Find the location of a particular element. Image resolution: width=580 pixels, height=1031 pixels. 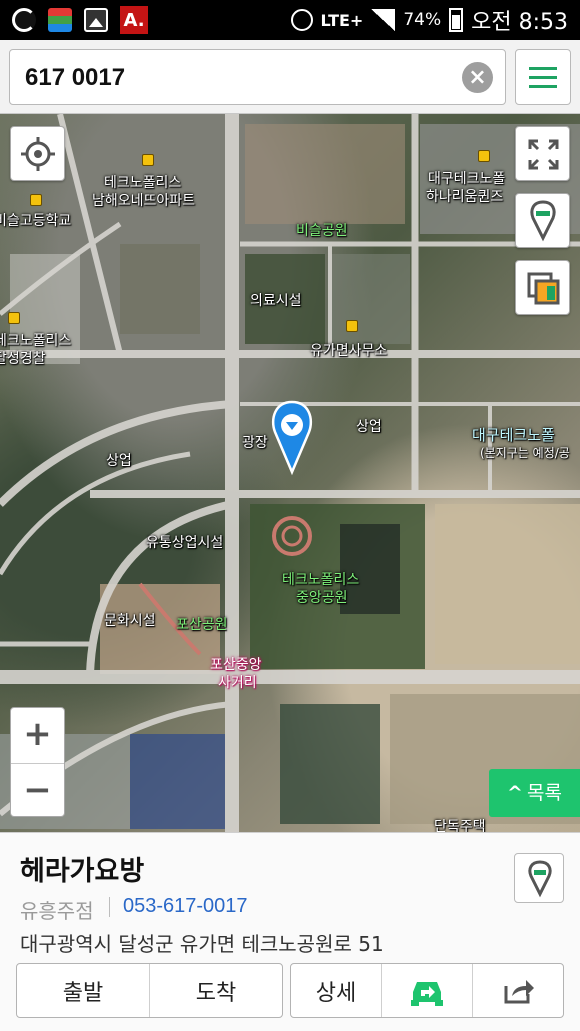

clock: 오전 8:53 is located at coordinates (519, 22).